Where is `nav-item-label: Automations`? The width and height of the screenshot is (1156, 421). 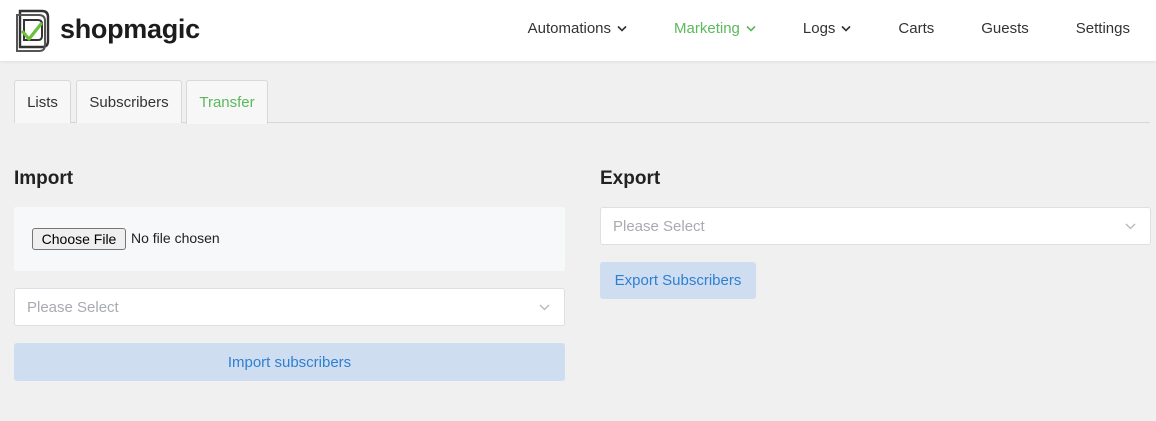
nav-item-label: Automations is located at coordinates (569, 28).